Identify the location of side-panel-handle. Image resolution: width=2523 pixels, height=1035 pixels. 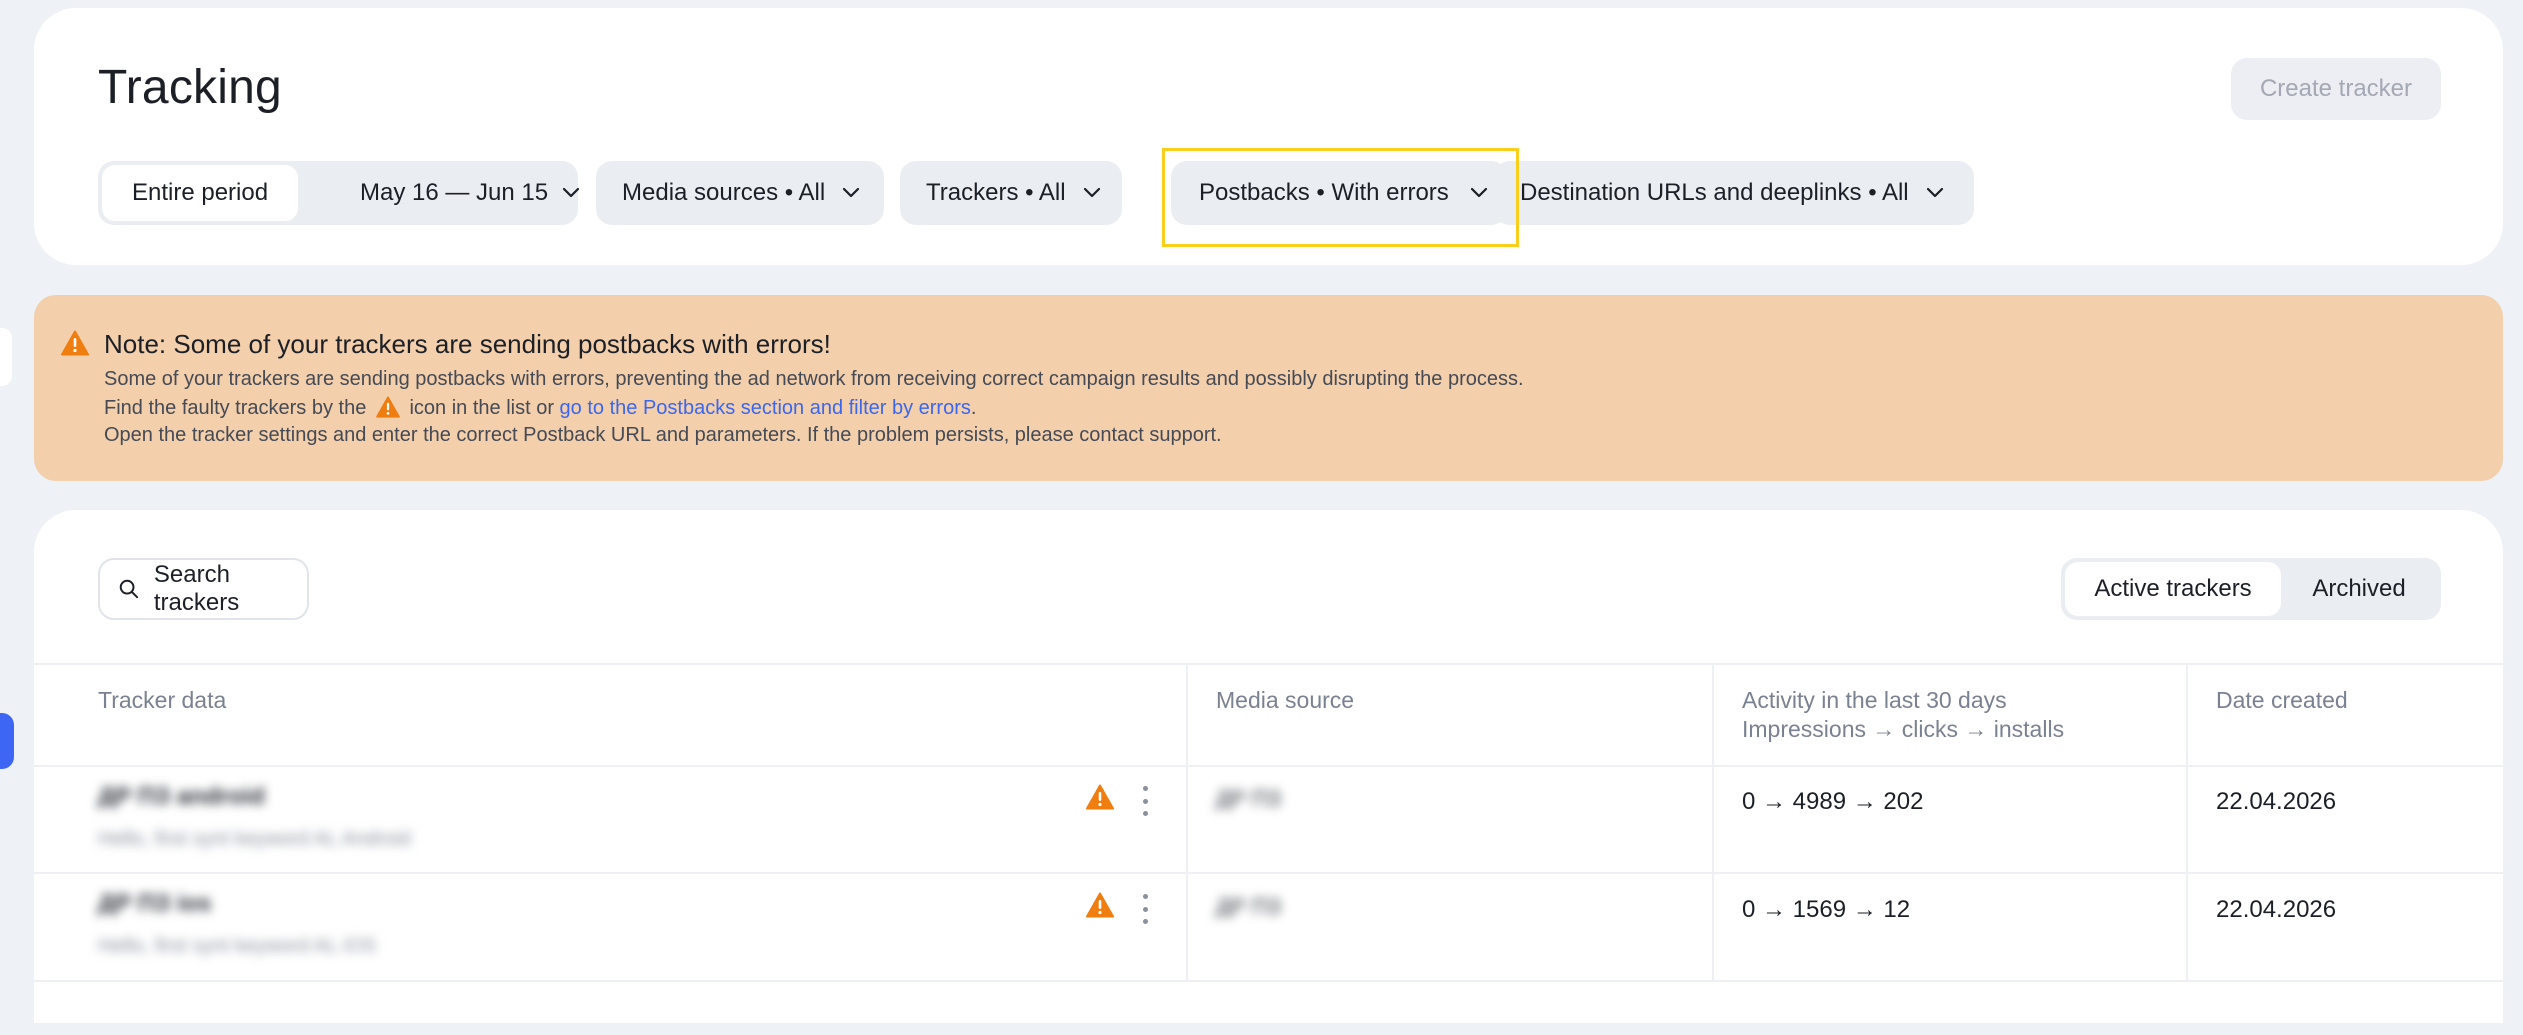
(6, 357).